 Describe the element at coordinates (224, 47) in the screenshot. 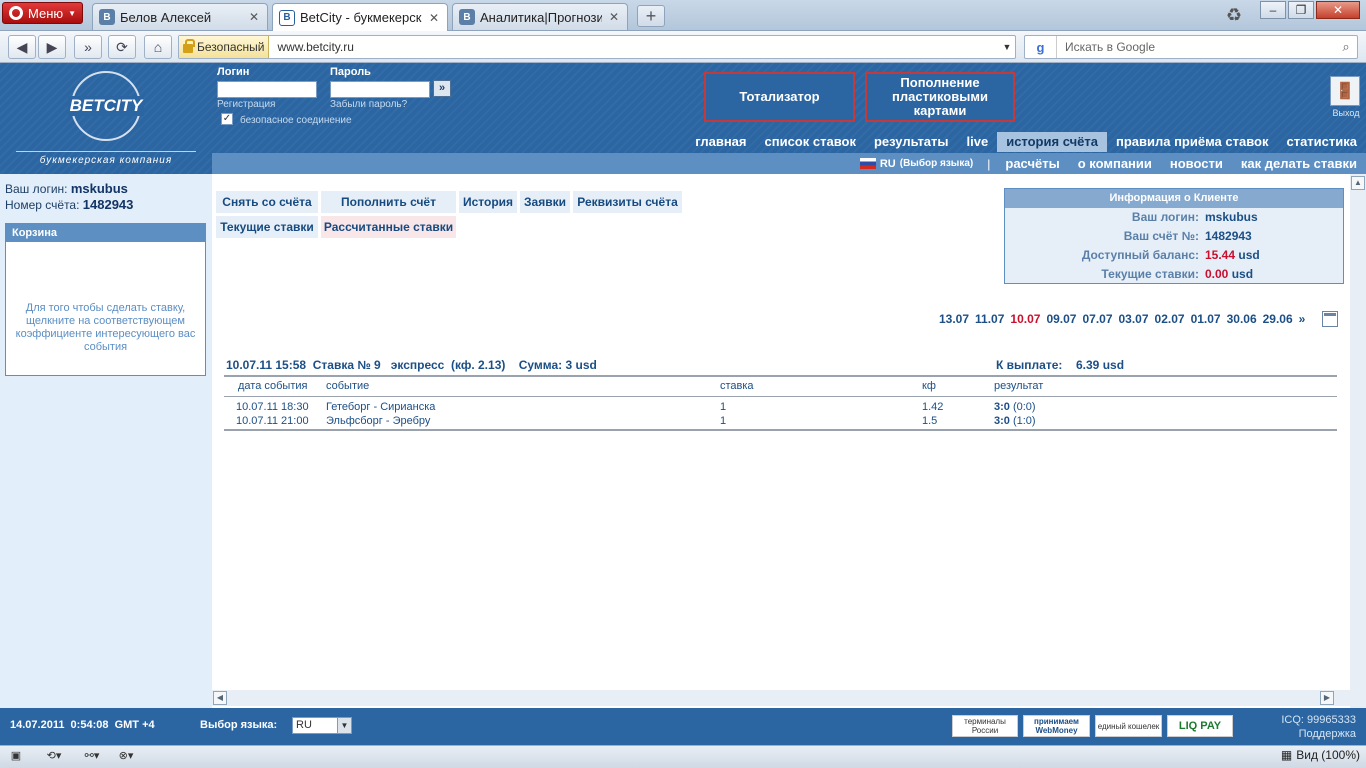

I see `secure-badge: Безопасный` at that location.